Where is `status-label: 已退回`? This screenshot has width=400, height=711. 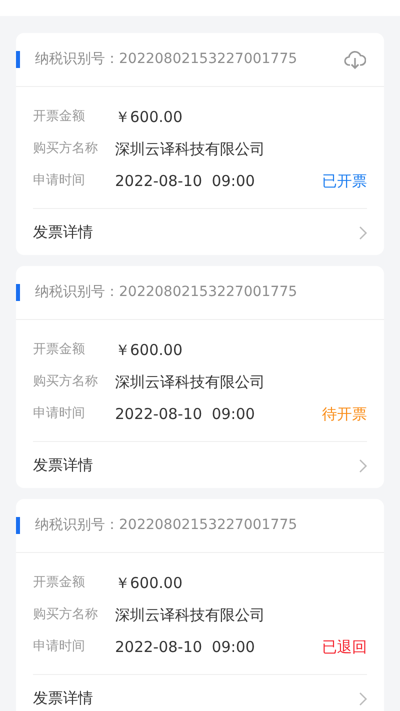 status-label: 已退回 is located at coordinates (344, 647).